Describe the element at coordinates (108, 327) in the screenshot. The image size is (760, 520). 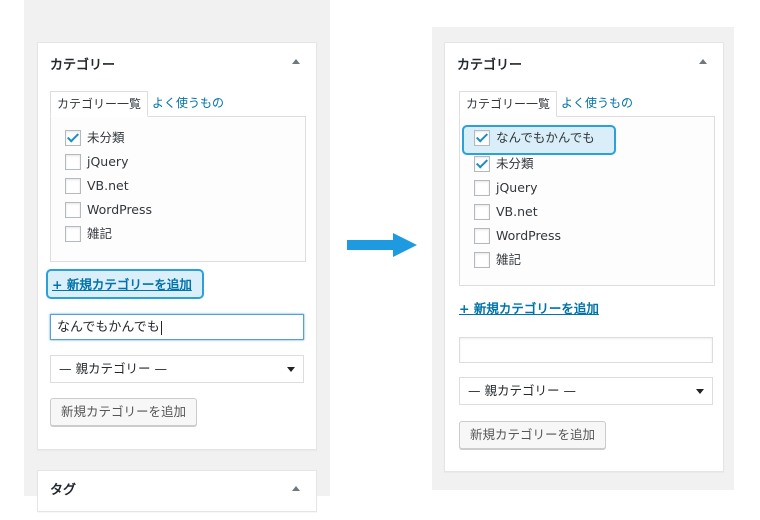
I see `new-category-value: なんでもかんでも` at that location.